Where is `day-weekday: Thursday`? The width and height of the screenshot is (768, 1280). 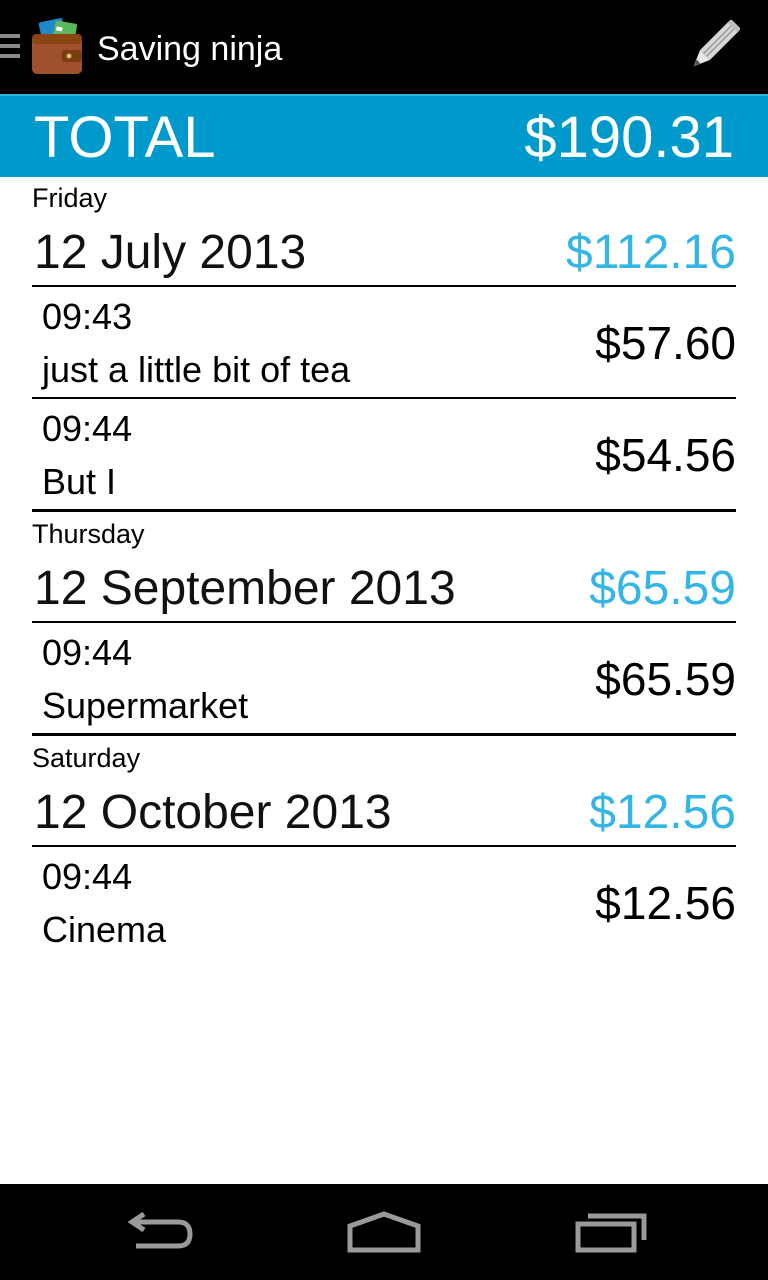
day-weekday: Thursday is located at coordinates (88, 534).